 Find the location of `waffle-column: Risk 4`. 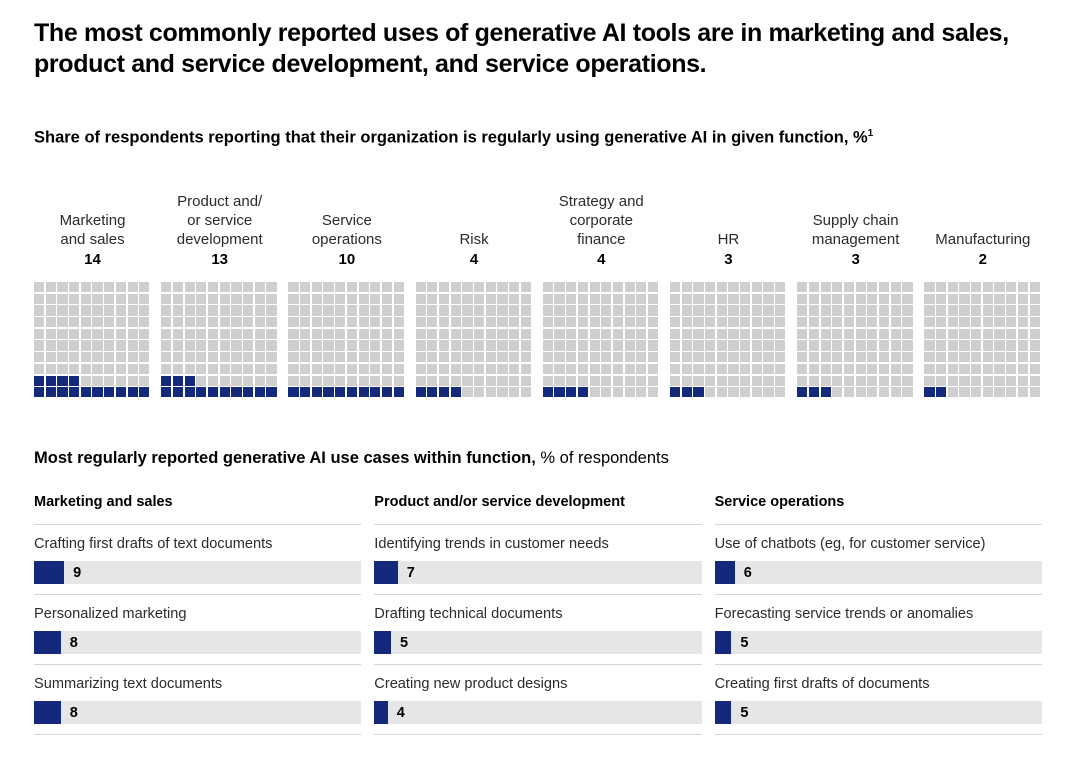

waffle-column: Risk 4 is located at coordinates (479, 299).